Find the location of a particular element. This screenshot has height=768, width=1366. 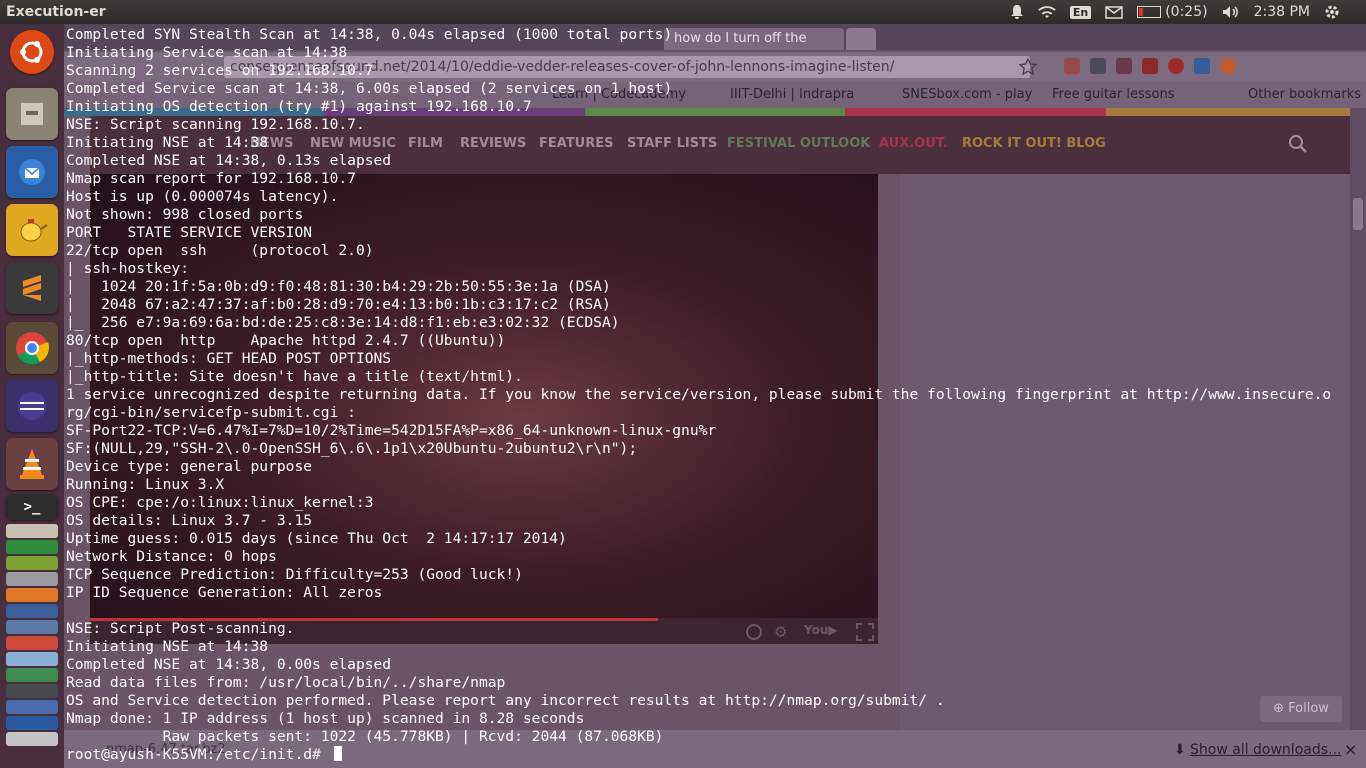

terminal-line: Scanning 2 services on 192.168.10.7 is located at coordinates (220, 70).